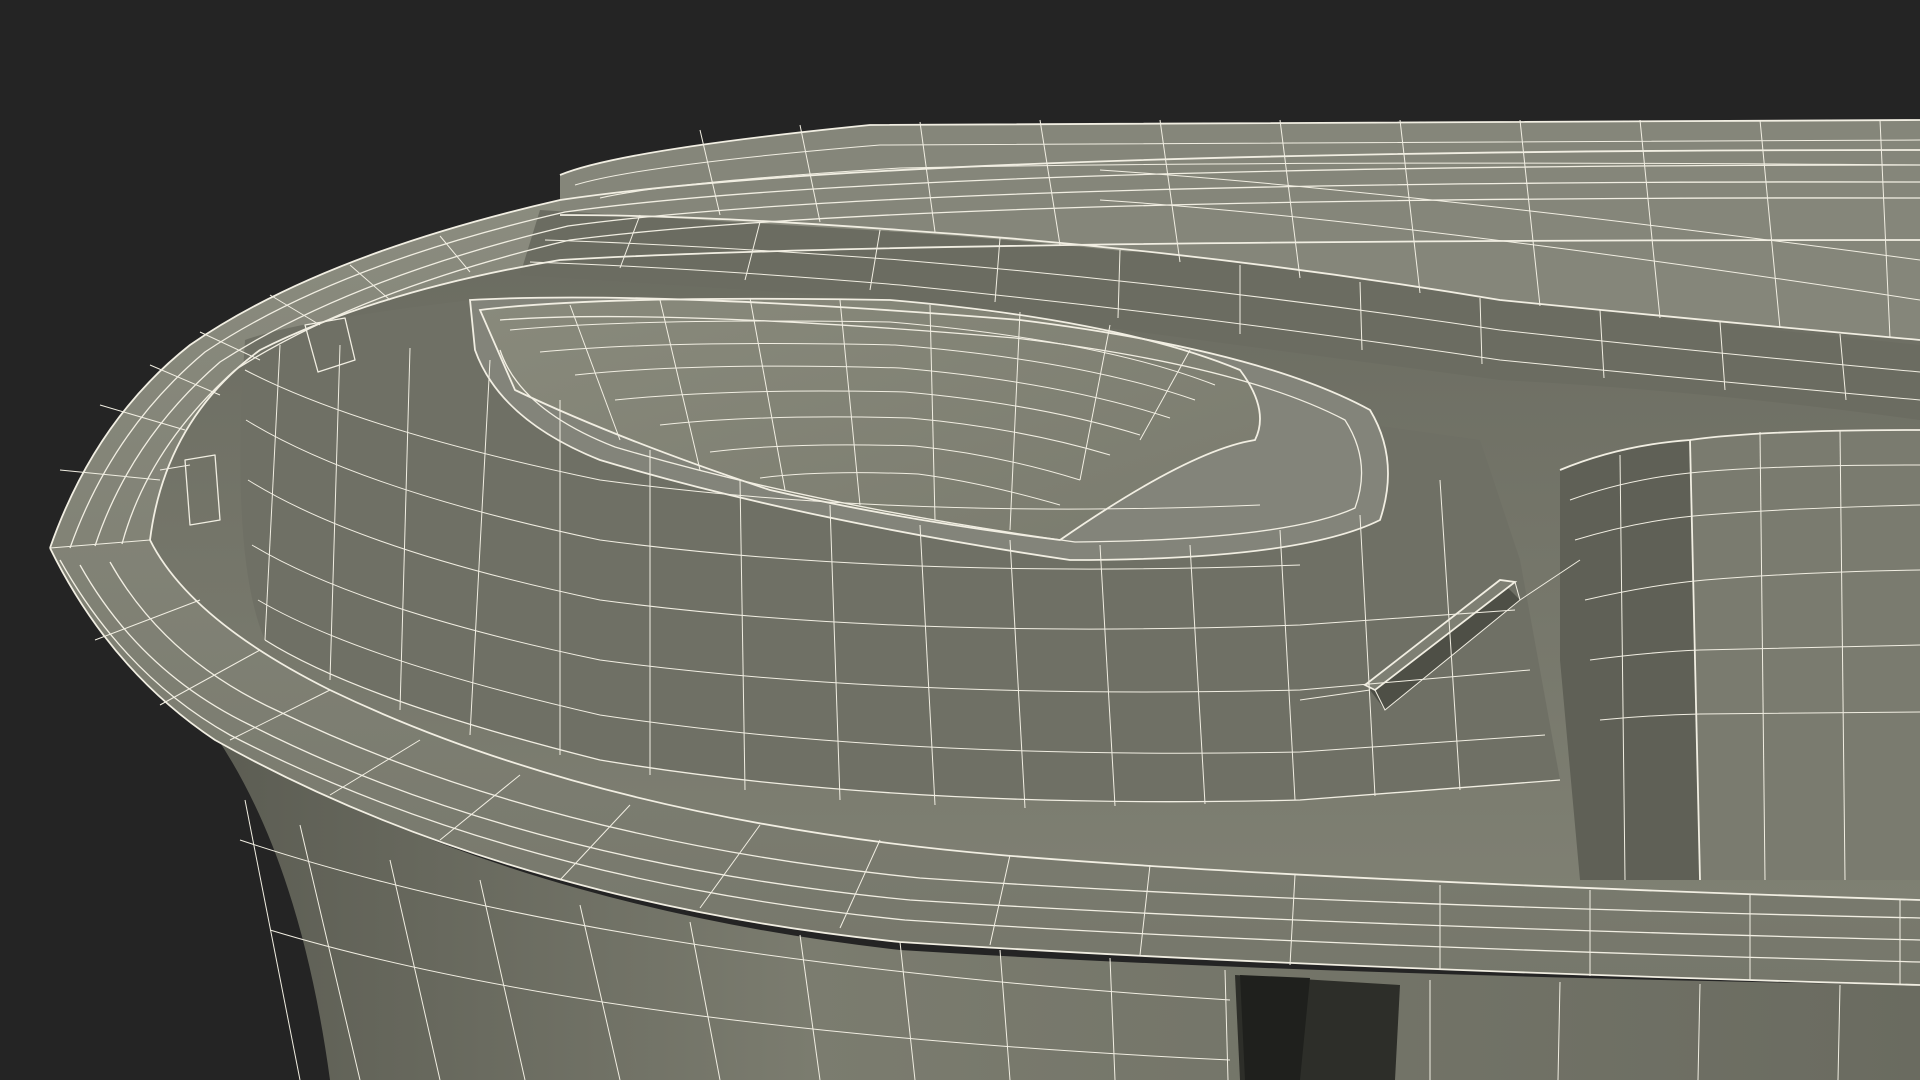 The image size is (1920, 1080). What do you see at coordinates (1275, 1027) in the screenshot?
I see `foot-notch-side` at bounding box center [1275, 1027].